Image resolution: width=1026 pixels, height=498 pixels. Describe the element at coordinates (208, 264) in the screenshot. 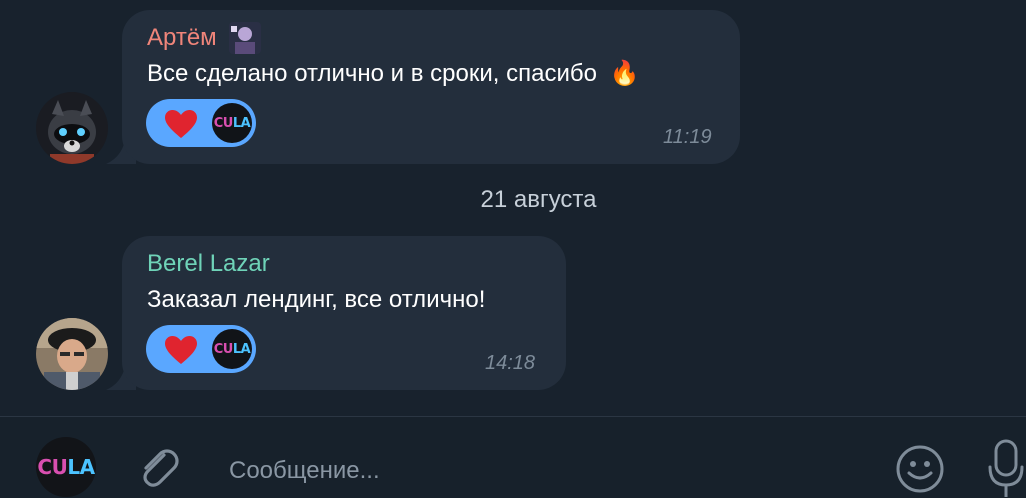

I see `sender-name: Berel Lazar` at that location.